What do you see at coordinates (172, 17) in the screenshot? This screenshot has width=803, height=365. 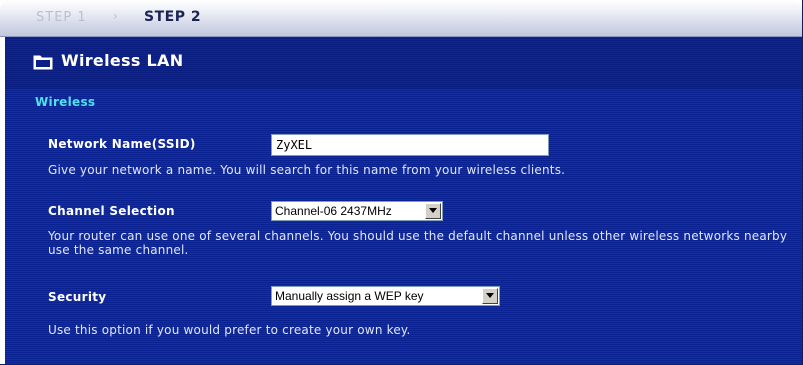 I see `step-2-tab: STEP 2` at bounding box center [172, 17].